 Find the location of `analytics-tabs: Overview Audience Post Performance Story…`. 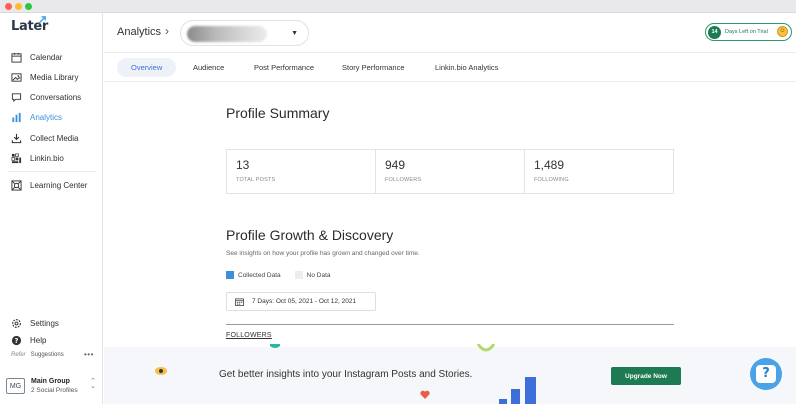

analytics-tabs: Overview Audience Post Performance Story… is located at coordinates (450, 67).